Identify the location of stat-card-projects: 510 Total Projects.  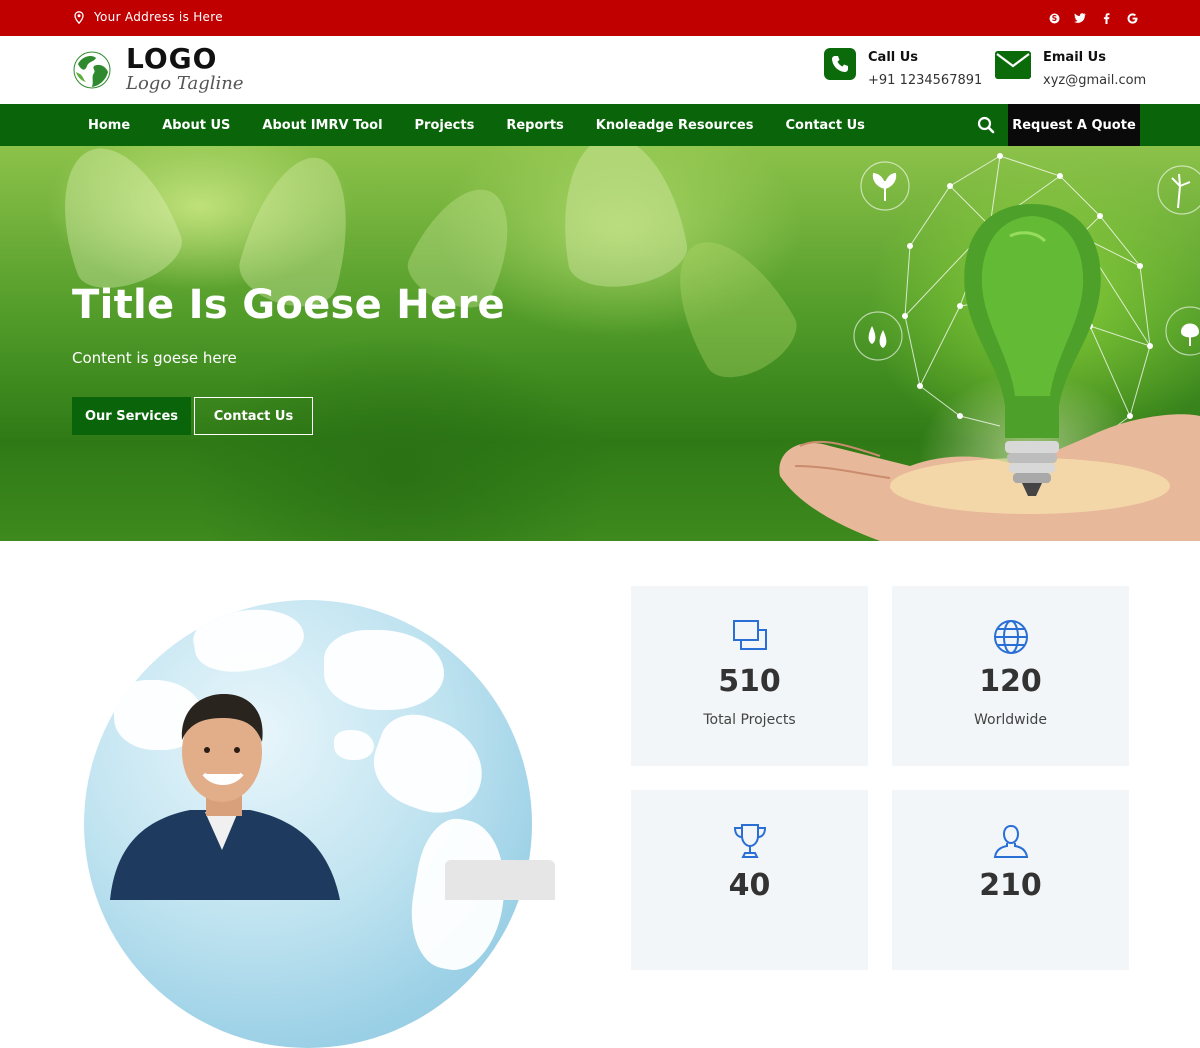
(749, 676).